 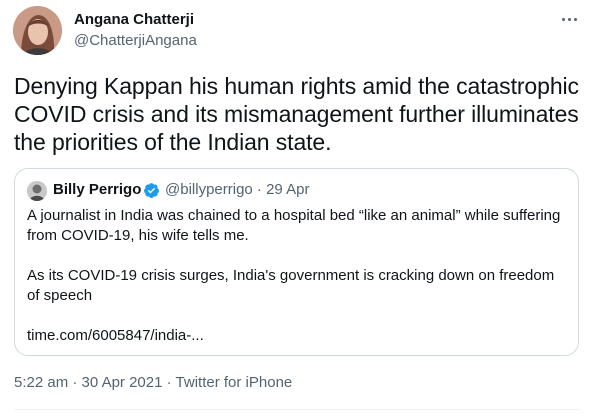 I want to click on more-options-button, so click(x=569, y=19).